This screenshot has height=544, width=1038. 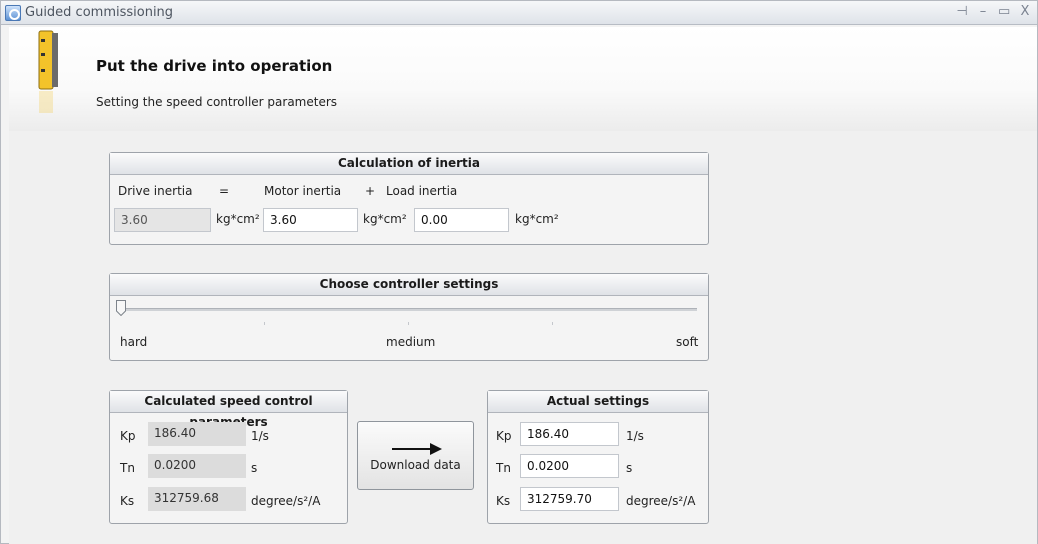 What do you see at coordinates (661, 501) in the screenshot?
I see `actual-ks-unit: degree/s²/A` at bounding box center [661, 501].